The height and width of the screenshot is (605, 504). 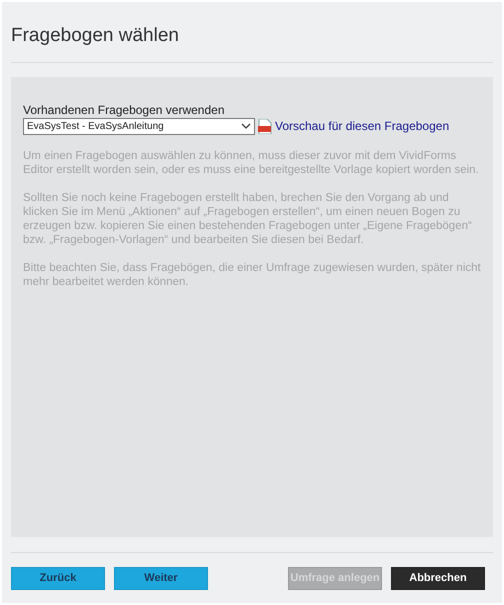 I want to click on dialog-title: Fragebogen wählen, so click(x=252, y=43).